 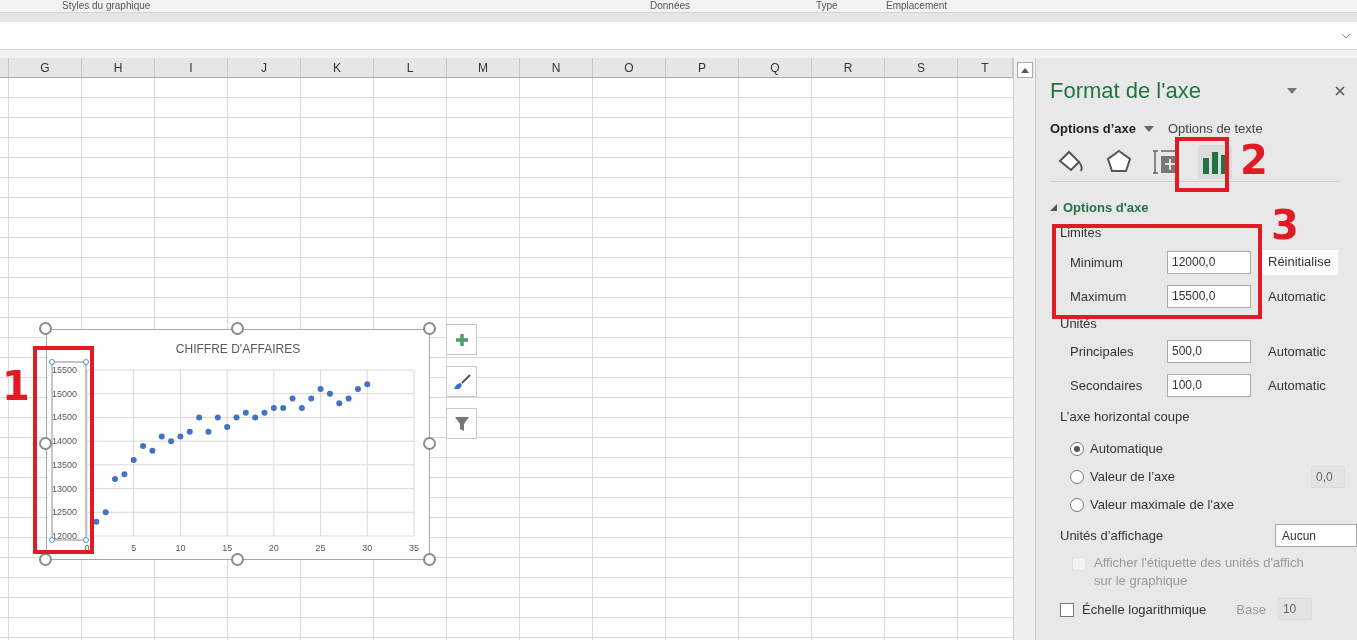 I want to click on radio-label: Automatique, so click(x=1126, y=448).